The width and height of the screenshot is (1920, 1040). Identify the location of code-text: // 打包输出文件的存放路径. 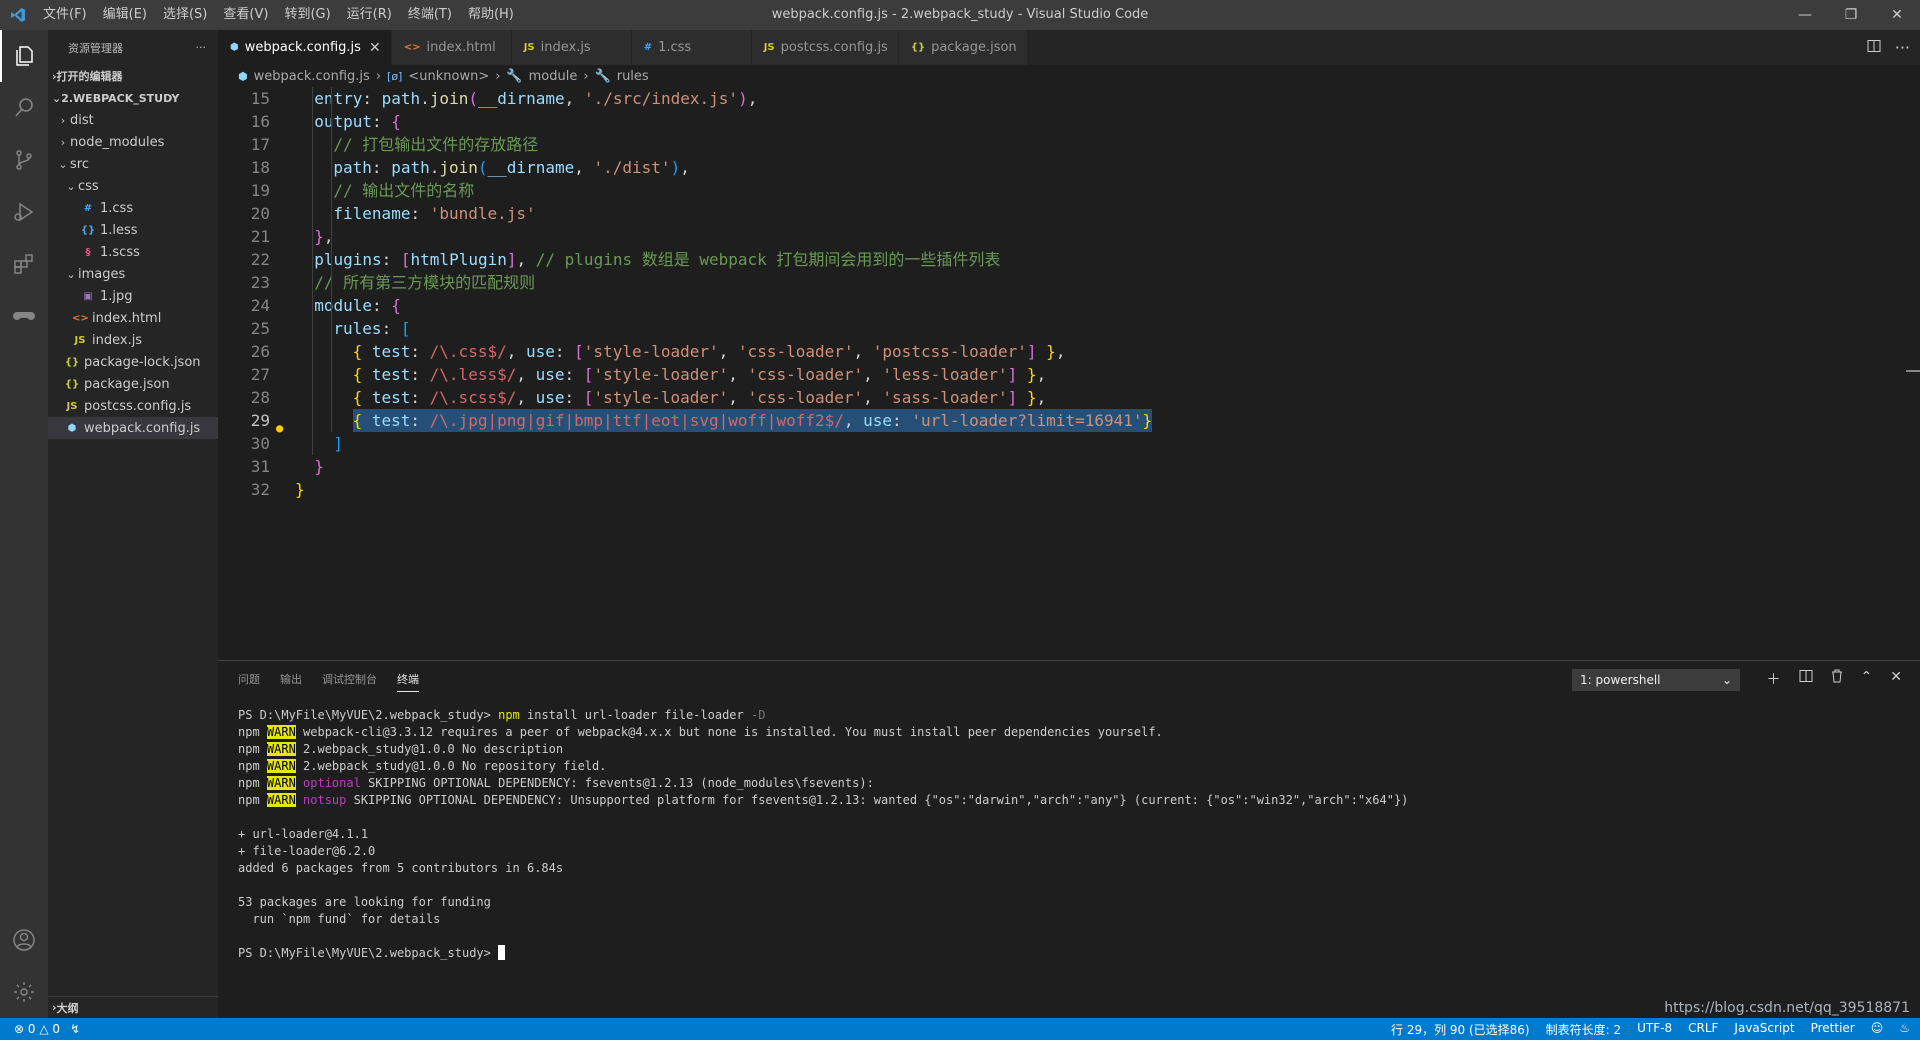
(436, 144).